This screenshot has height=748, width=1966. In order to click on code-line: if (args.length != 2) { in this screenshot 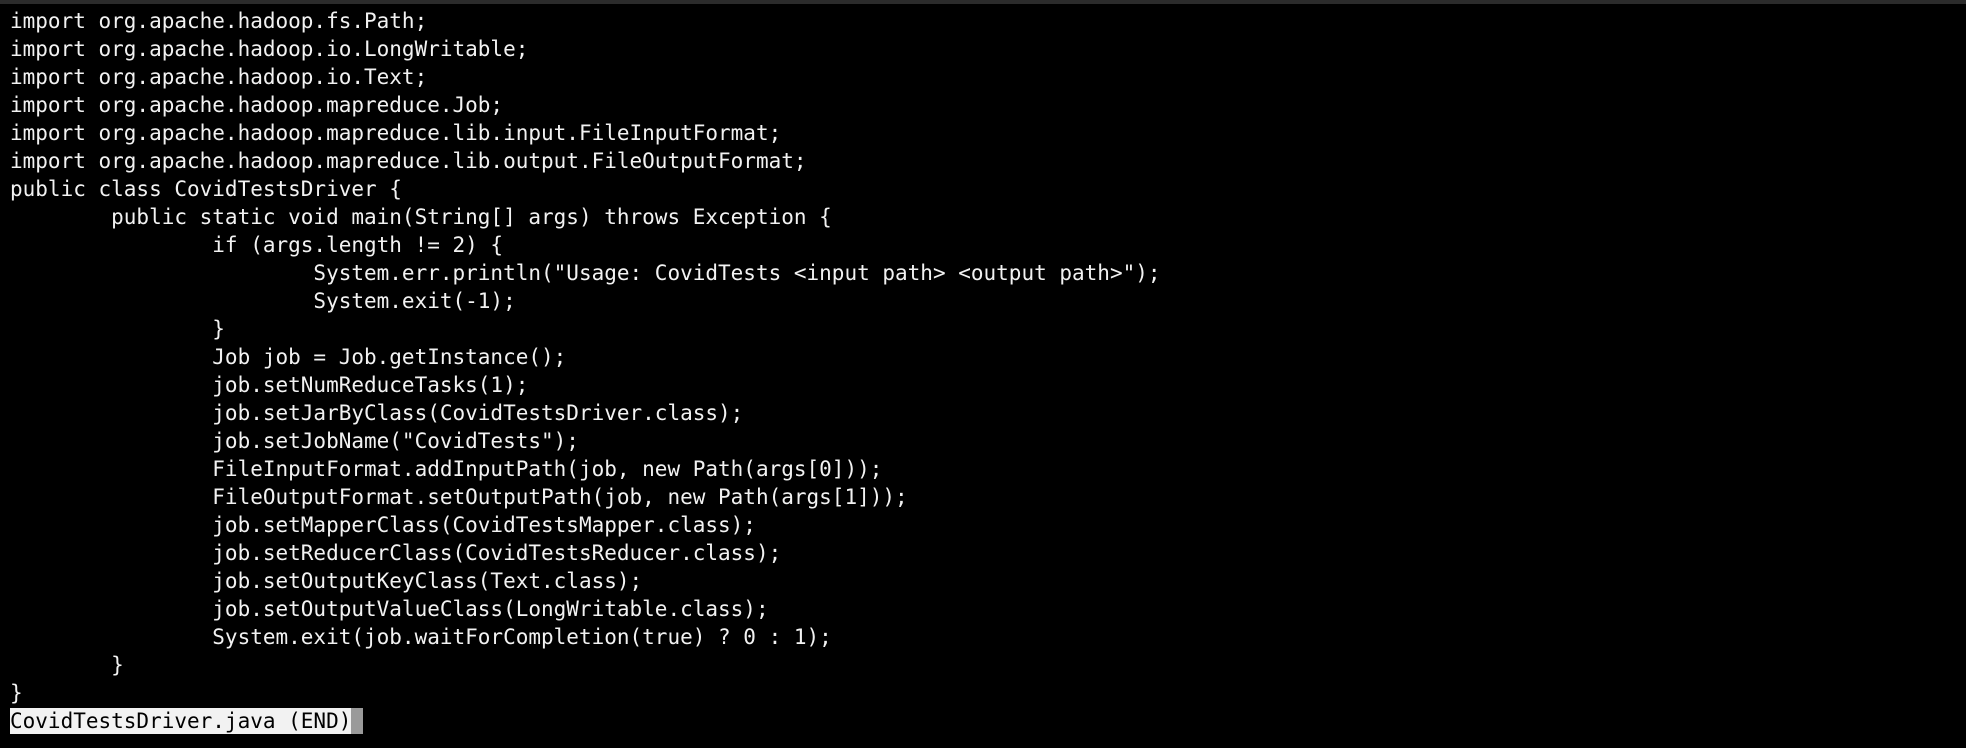, I will do `click(257, 245)`.